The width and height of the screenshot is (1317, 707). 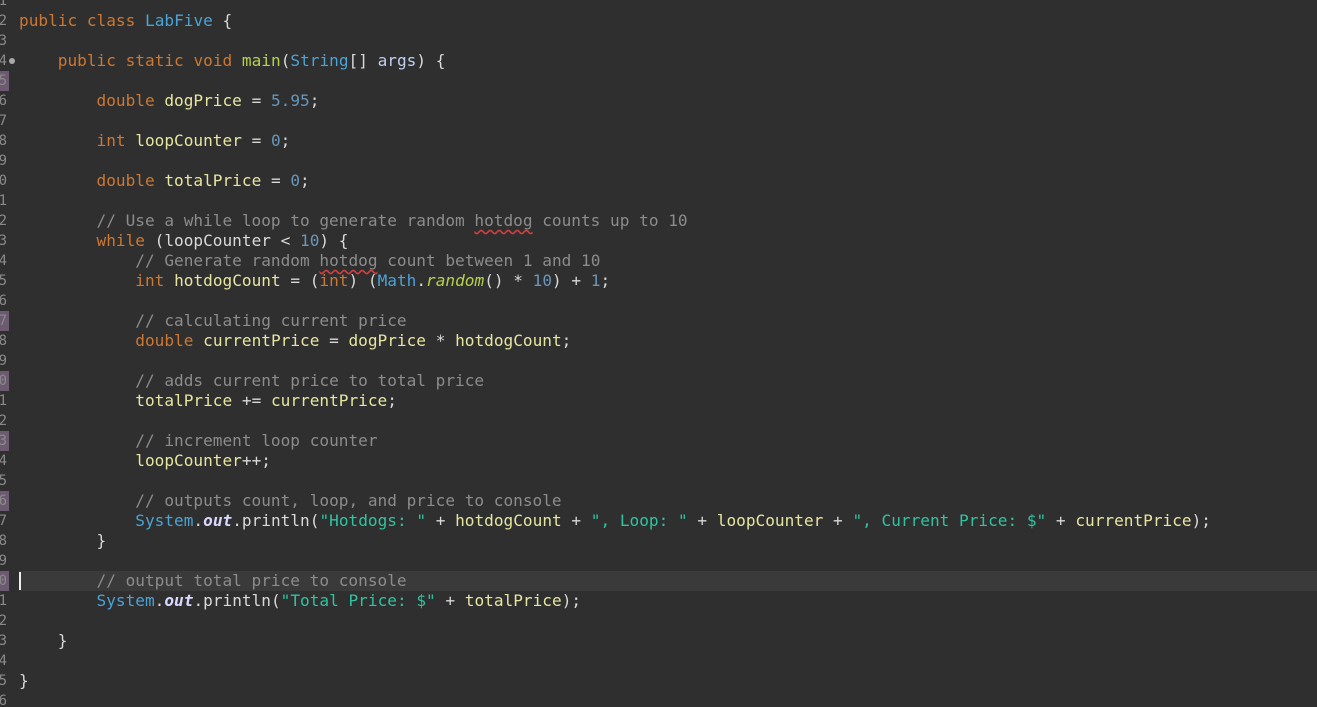 I want to click on code-line: 23 // increment loop counter, so click(x=658, y=441).